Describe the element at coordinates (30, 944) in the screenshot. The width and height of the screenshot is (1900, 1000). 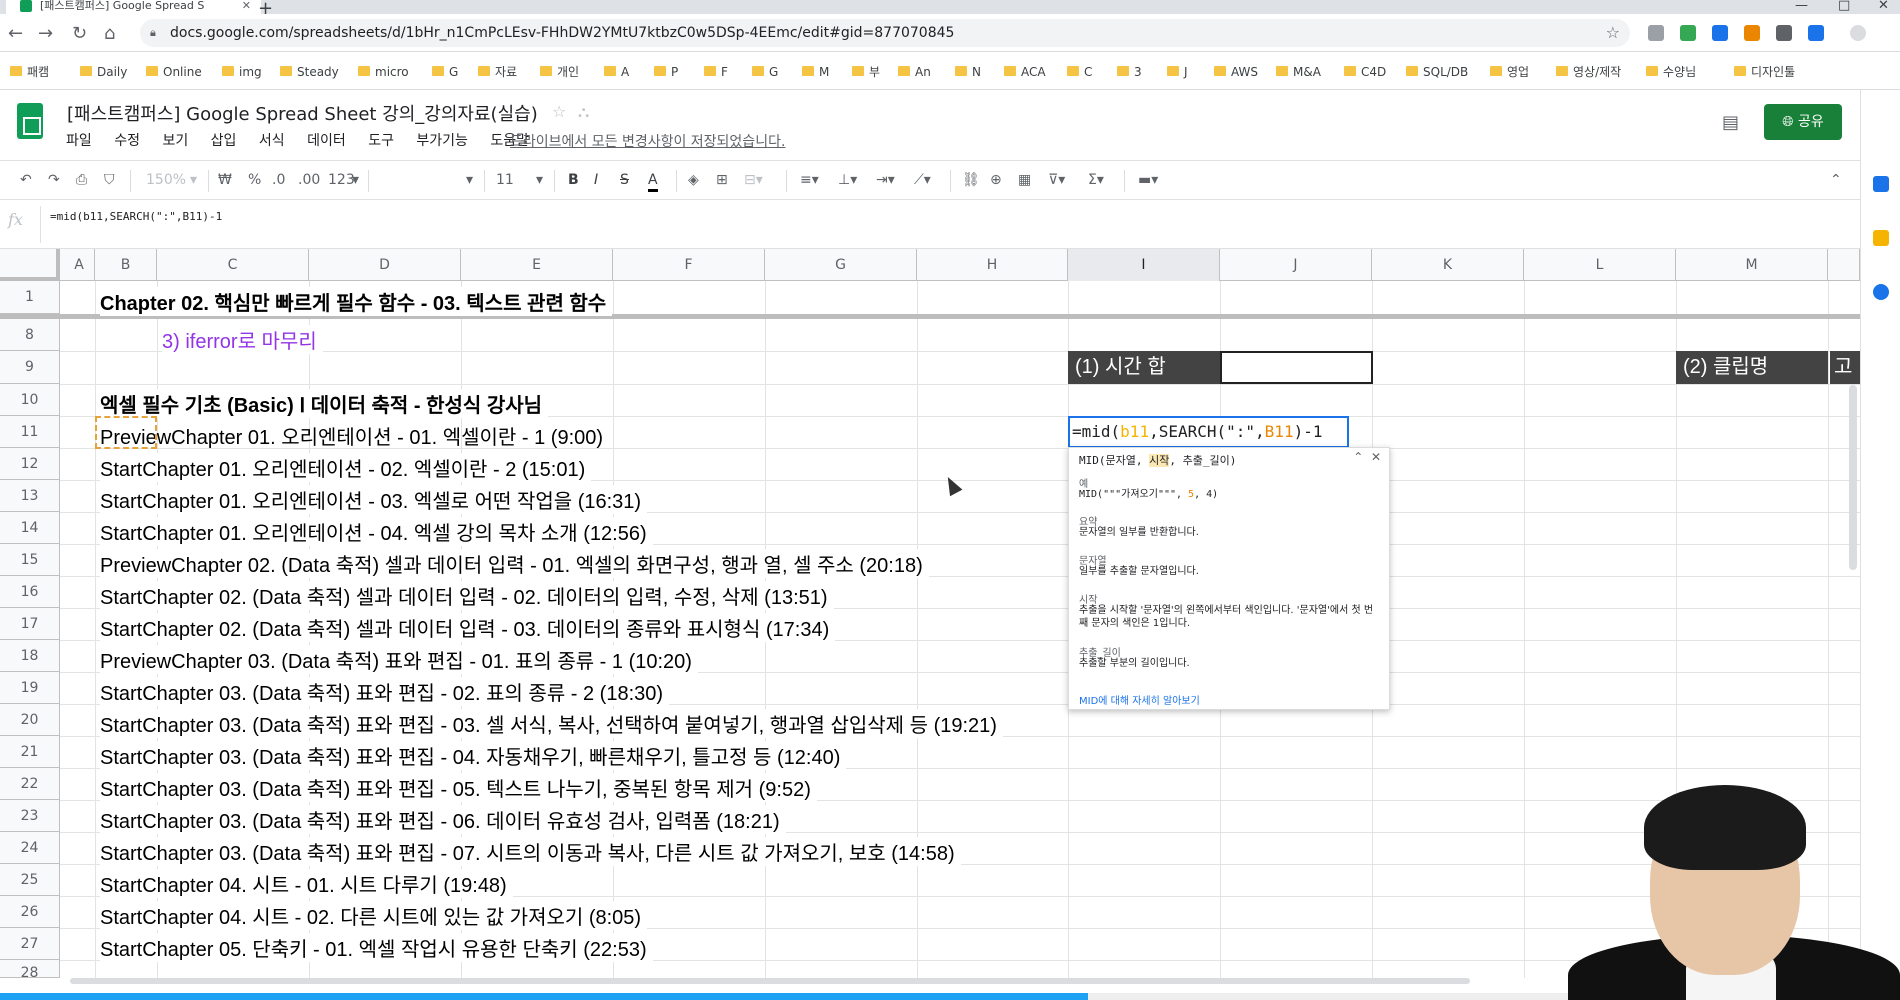
I see `row-header: 27` at that location.